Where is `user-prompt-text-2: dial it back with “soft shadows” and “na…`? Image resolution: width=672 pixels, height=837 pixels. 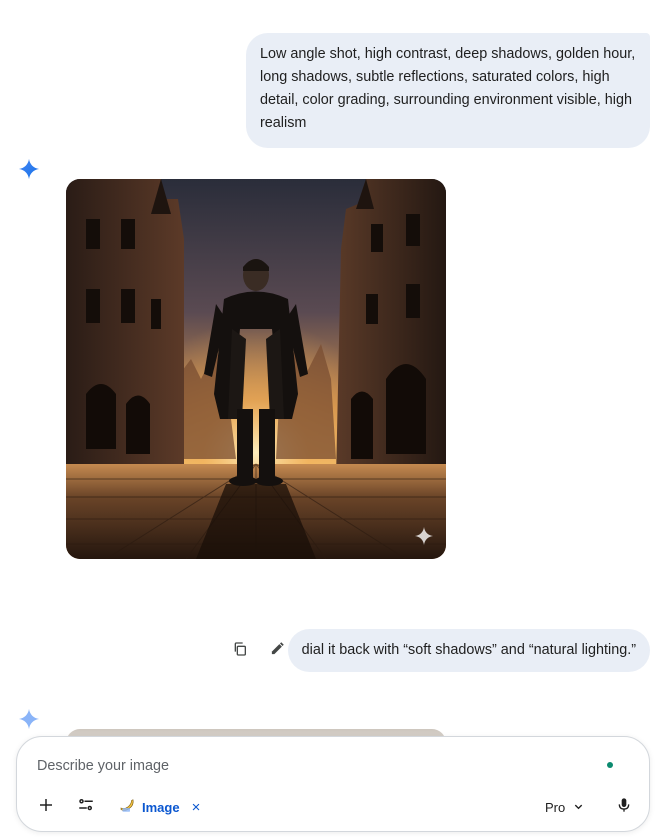 user-prompt-text-2: dial it back with “soft shadows” and “na… is located at coordinates (468, 650).